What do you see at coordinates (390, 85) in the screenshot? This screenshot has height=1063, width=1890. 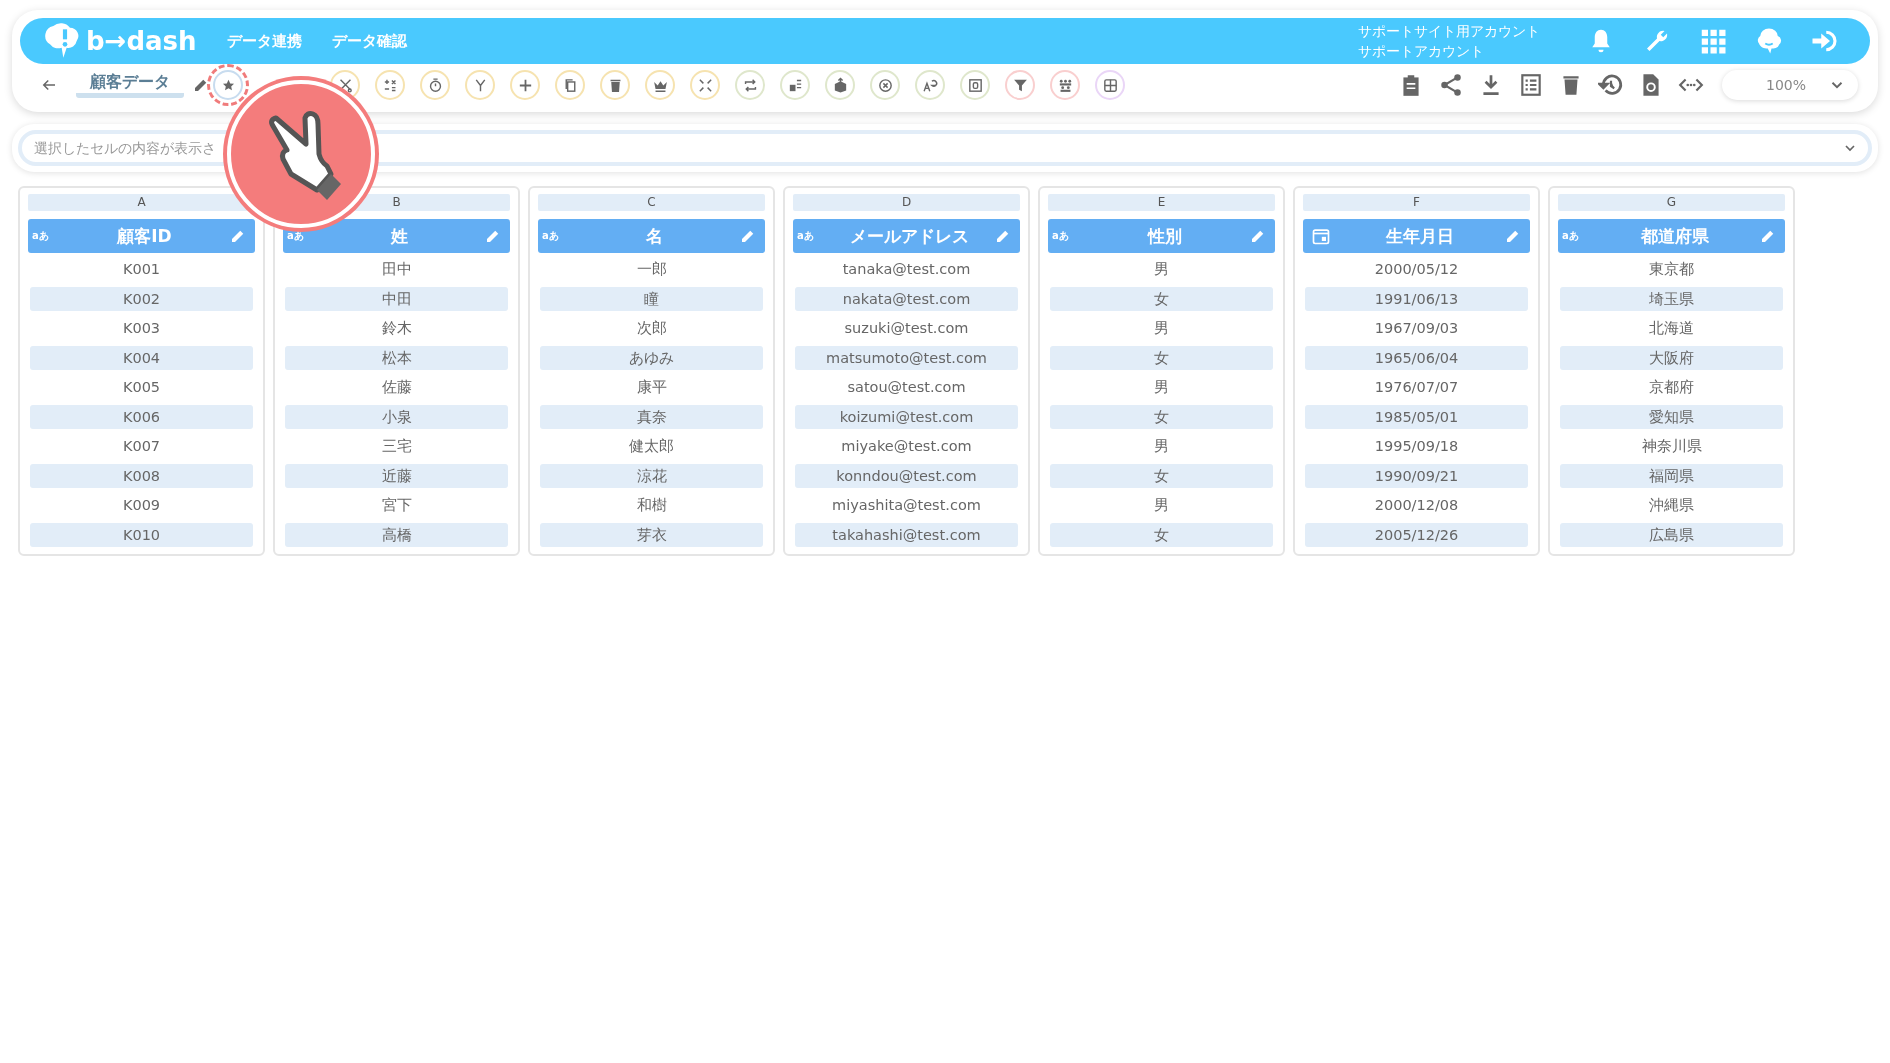 I see `math-operators-tool-button` at bounding box center [390, 85].